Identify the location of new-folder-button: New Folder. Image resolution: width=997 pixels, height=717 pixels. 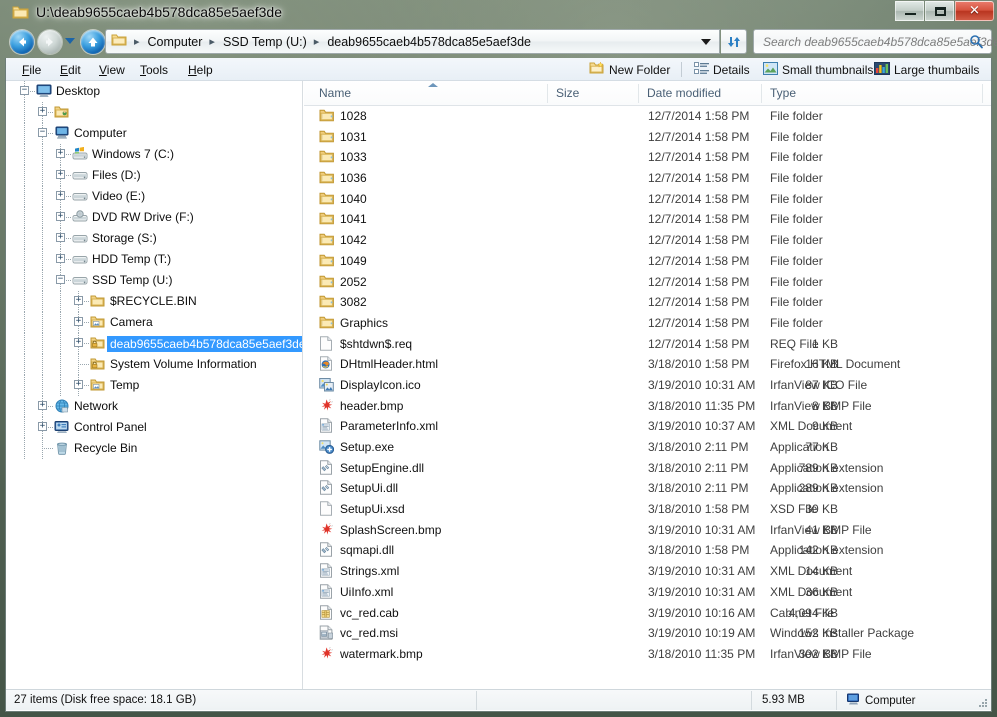
(629, 70).